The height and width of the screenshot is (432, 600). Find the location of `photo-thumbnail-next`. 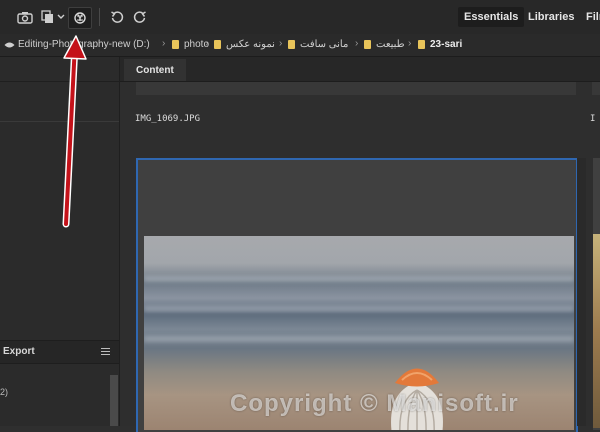

photo-thumbnail-next is located at coordinates (596, 331).